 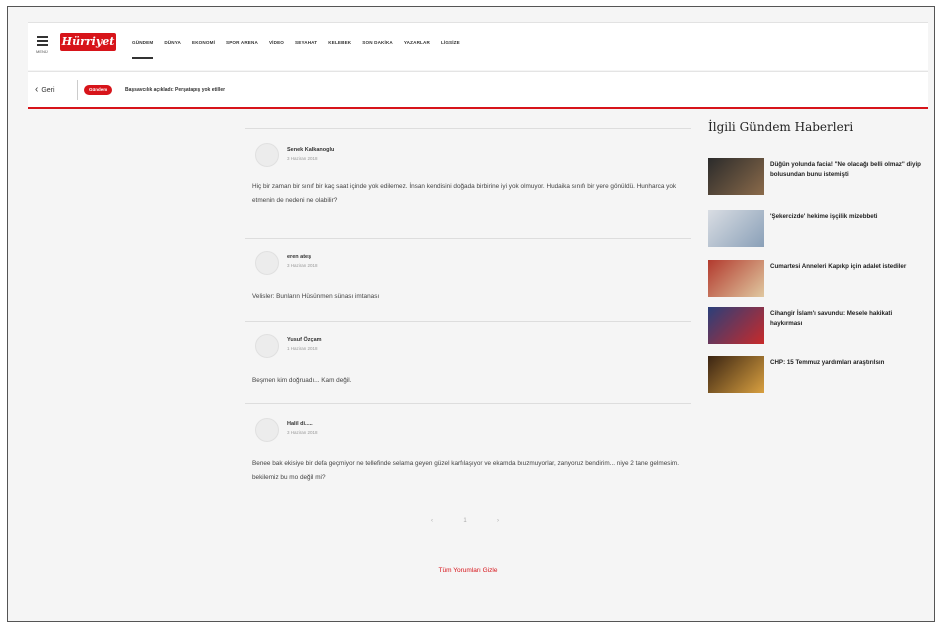 I want to click on hamburger-menu-button: MENÜ, so click(x=43, y=47).